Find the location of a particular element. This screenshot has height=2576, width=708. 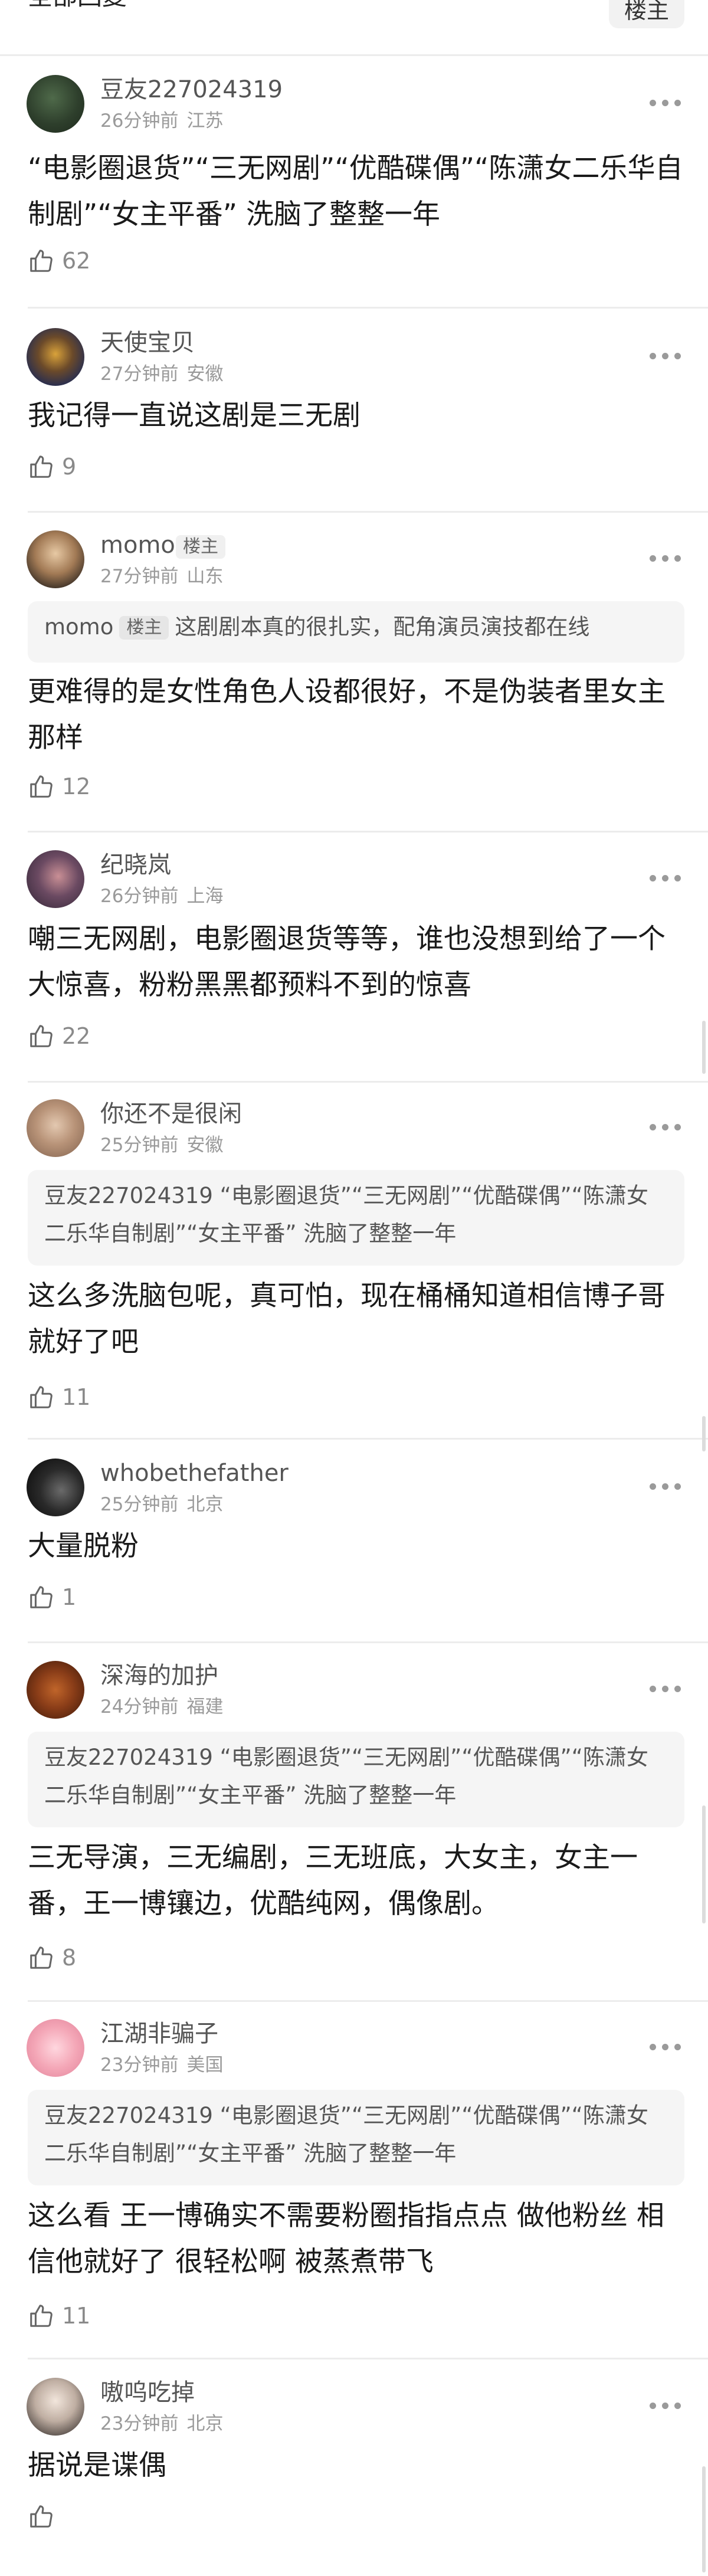

op-only-button: 楼主 is located at coordinates (646, 14).